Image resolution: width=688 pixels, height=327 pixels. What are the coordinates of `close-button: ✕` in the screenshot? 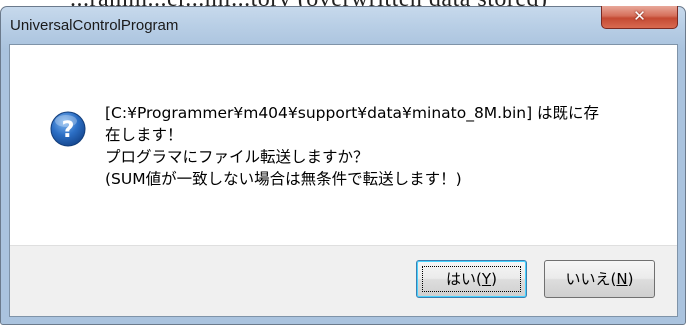 It's located at (639, 17).